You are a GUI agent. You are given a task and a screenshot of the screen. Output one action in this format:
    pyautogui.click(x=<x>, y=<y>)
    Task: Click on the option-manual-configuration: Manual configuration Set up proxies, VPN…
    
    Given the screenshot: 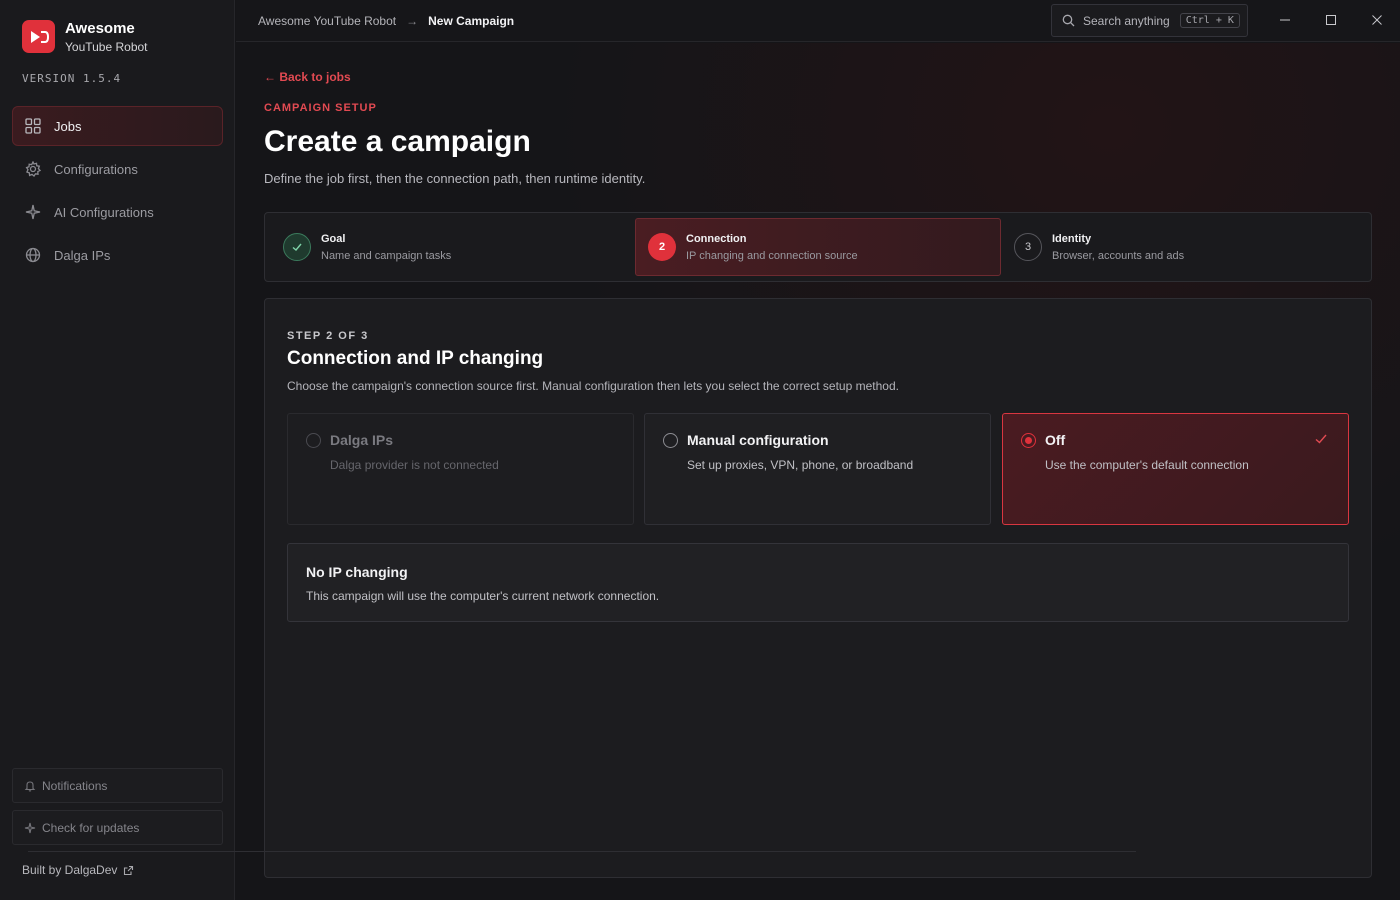 What is the action you would take?
    pyautogui.click(x=817, y=469)
    